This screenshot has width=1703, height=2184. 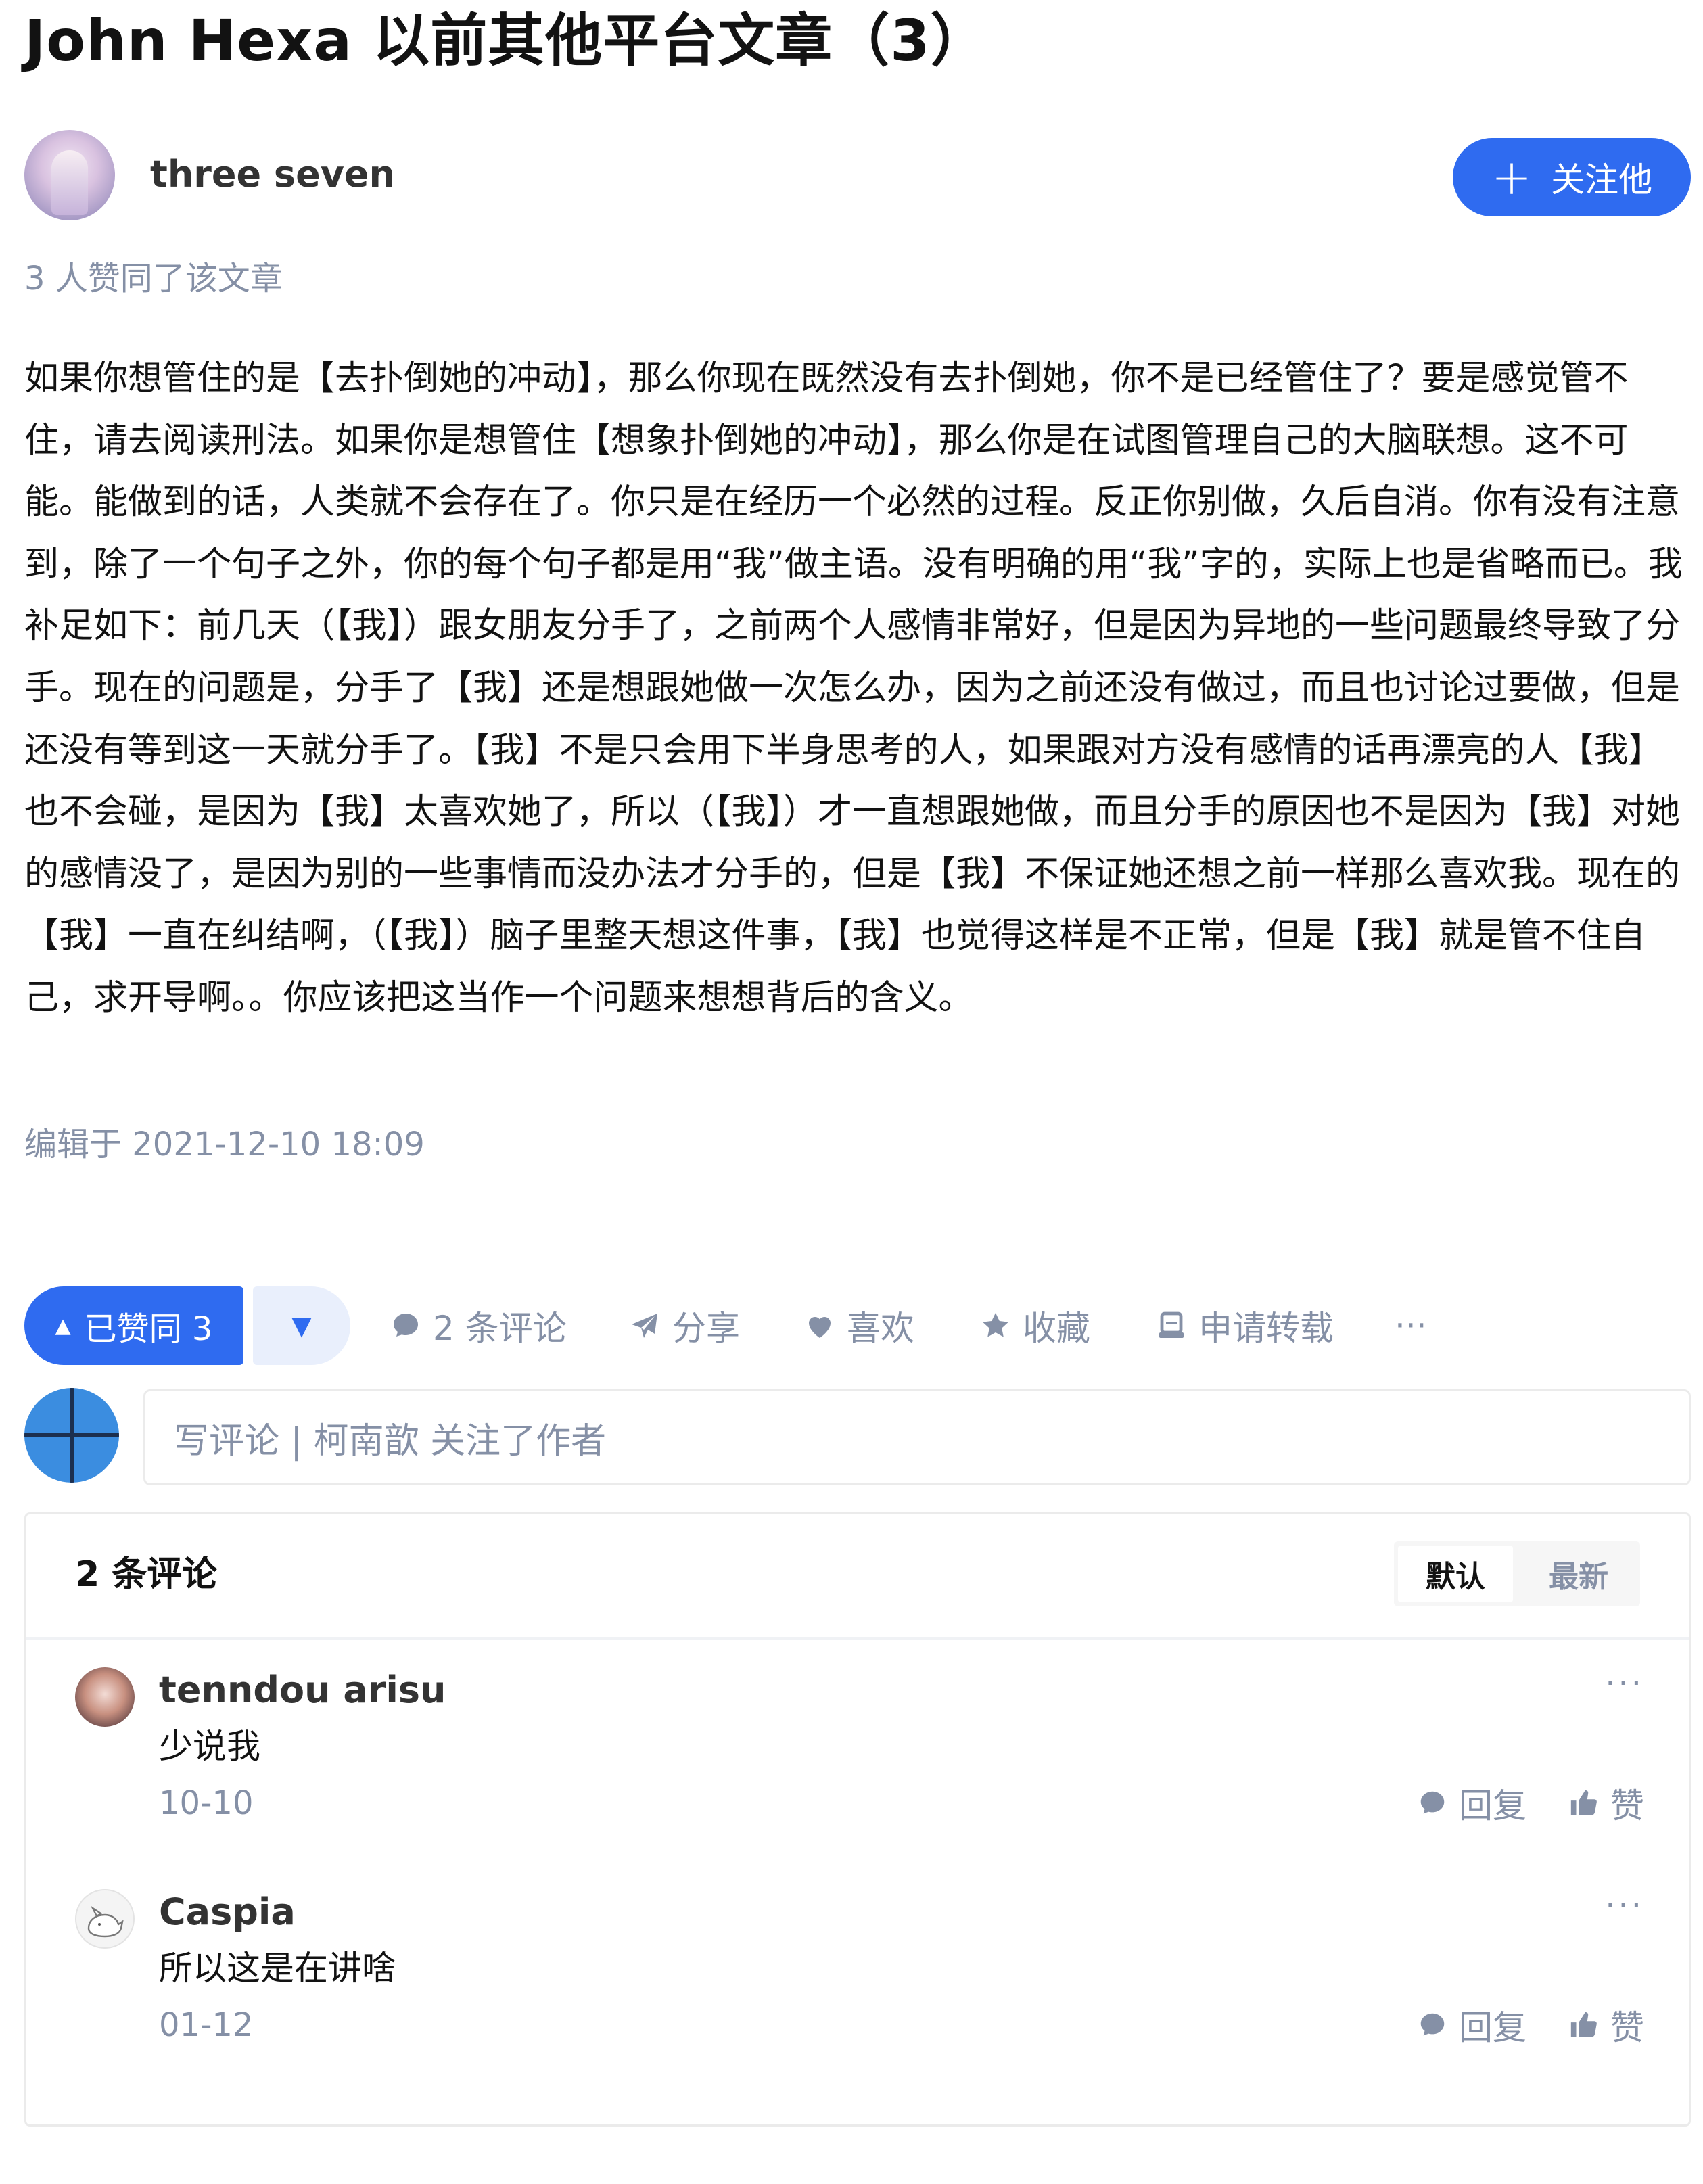 What do you see at coordinates (207, 2025) in the screenshot?
I see `comment-date: 01-12` at bounding box center [207, 2025].